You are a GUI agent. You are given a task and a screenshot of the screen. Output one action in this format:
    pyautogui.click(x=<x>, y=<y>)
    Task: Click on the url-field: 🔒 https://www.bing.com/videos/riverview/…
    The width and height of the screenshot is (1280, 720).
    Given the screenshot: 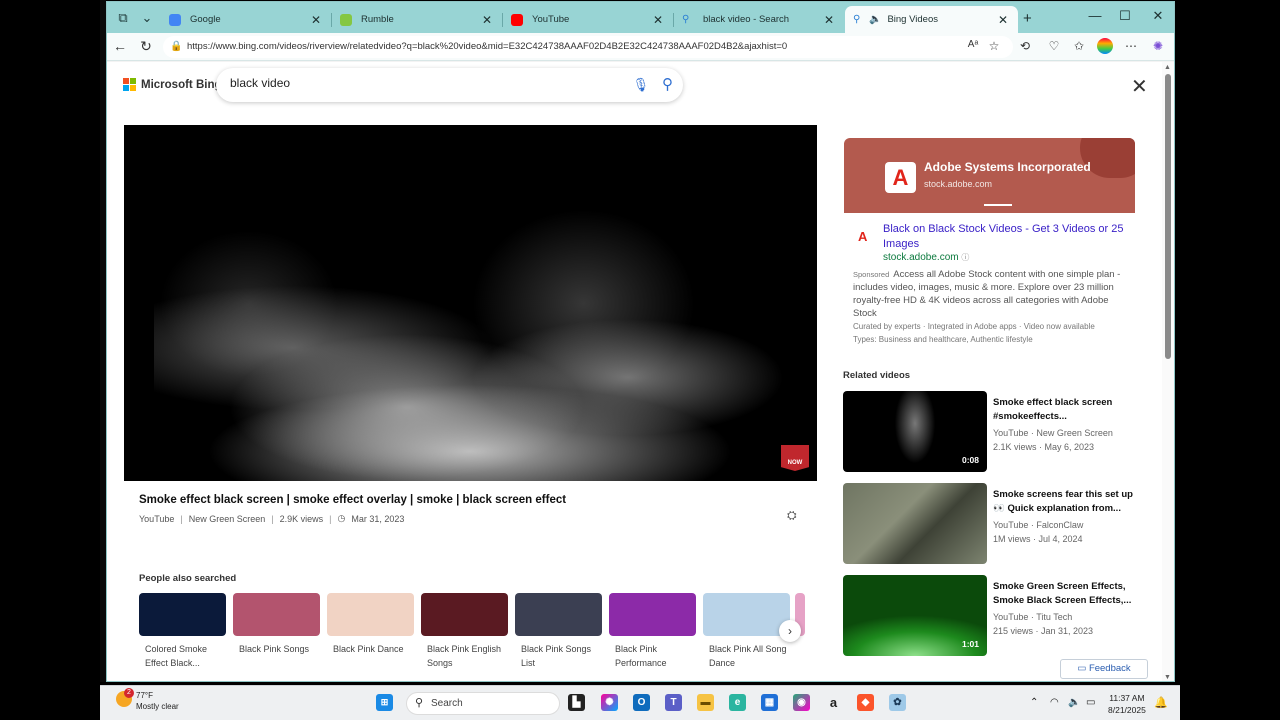 What is the action you would take?
    pyautogui.click(x=588, y=47)
    